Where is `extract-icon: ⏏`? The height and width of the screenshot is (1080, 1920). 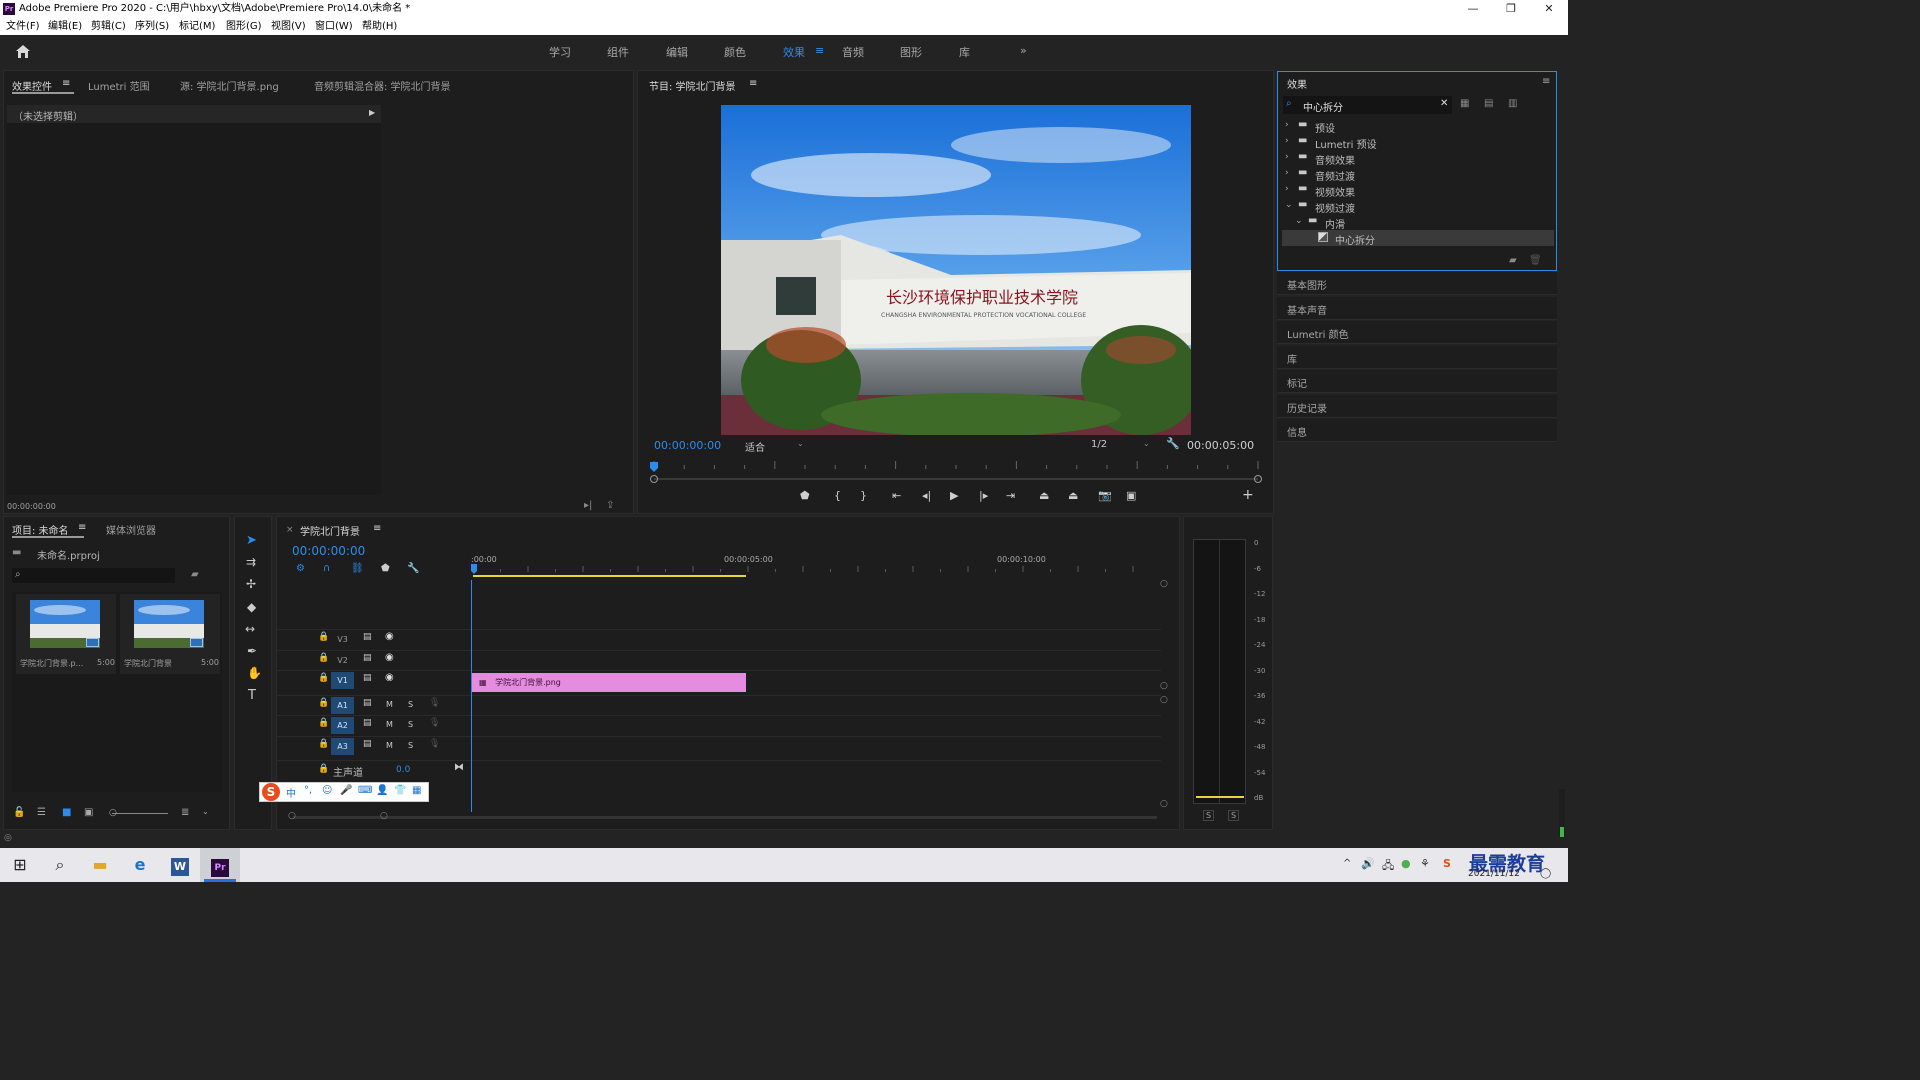 extract-icon: ⏏ is located at coordinates (1073, 495).